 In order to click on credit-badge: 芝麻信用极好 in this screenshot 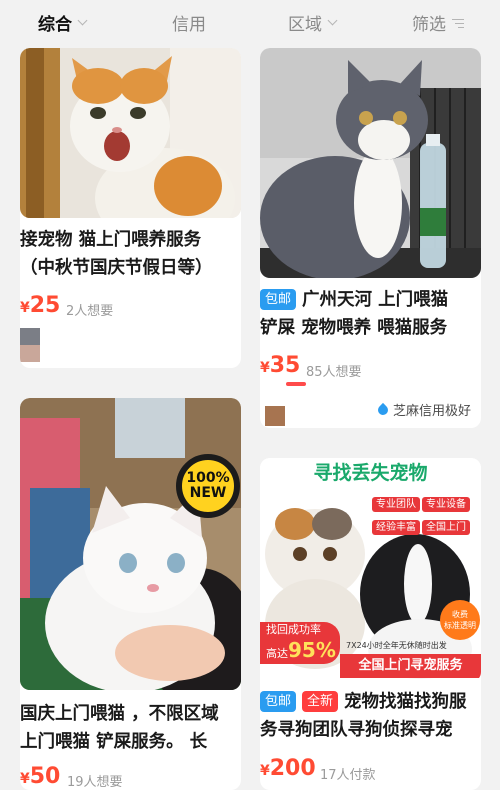, I will do `click(423, 409)`.